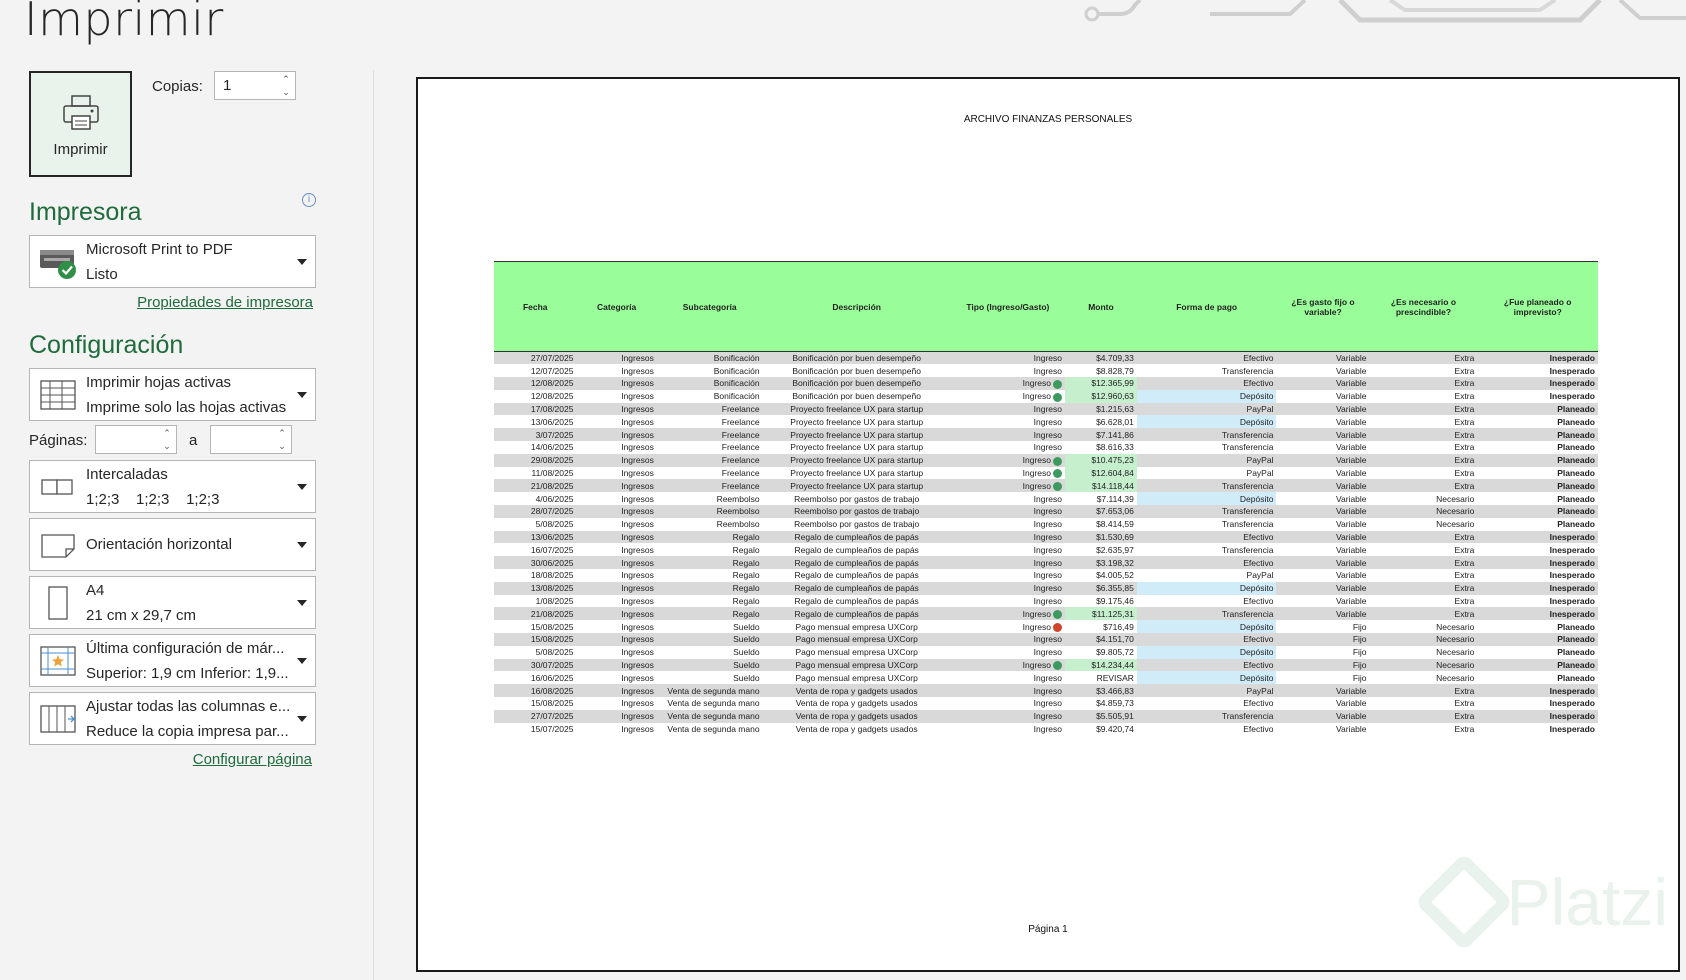  I want to click on pages-from-input: ⌃ ⌄, so click(136, 439).